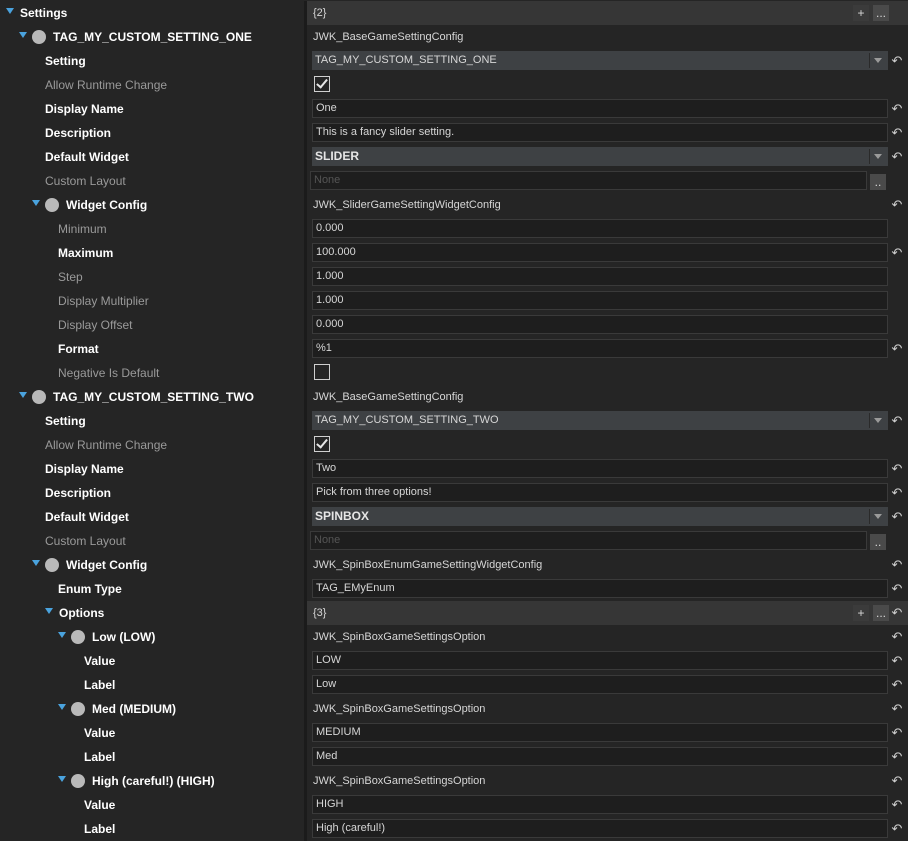 The height and width of the screenshot is (841, 908). I want to click on property-label: Value, so click(100, 805).